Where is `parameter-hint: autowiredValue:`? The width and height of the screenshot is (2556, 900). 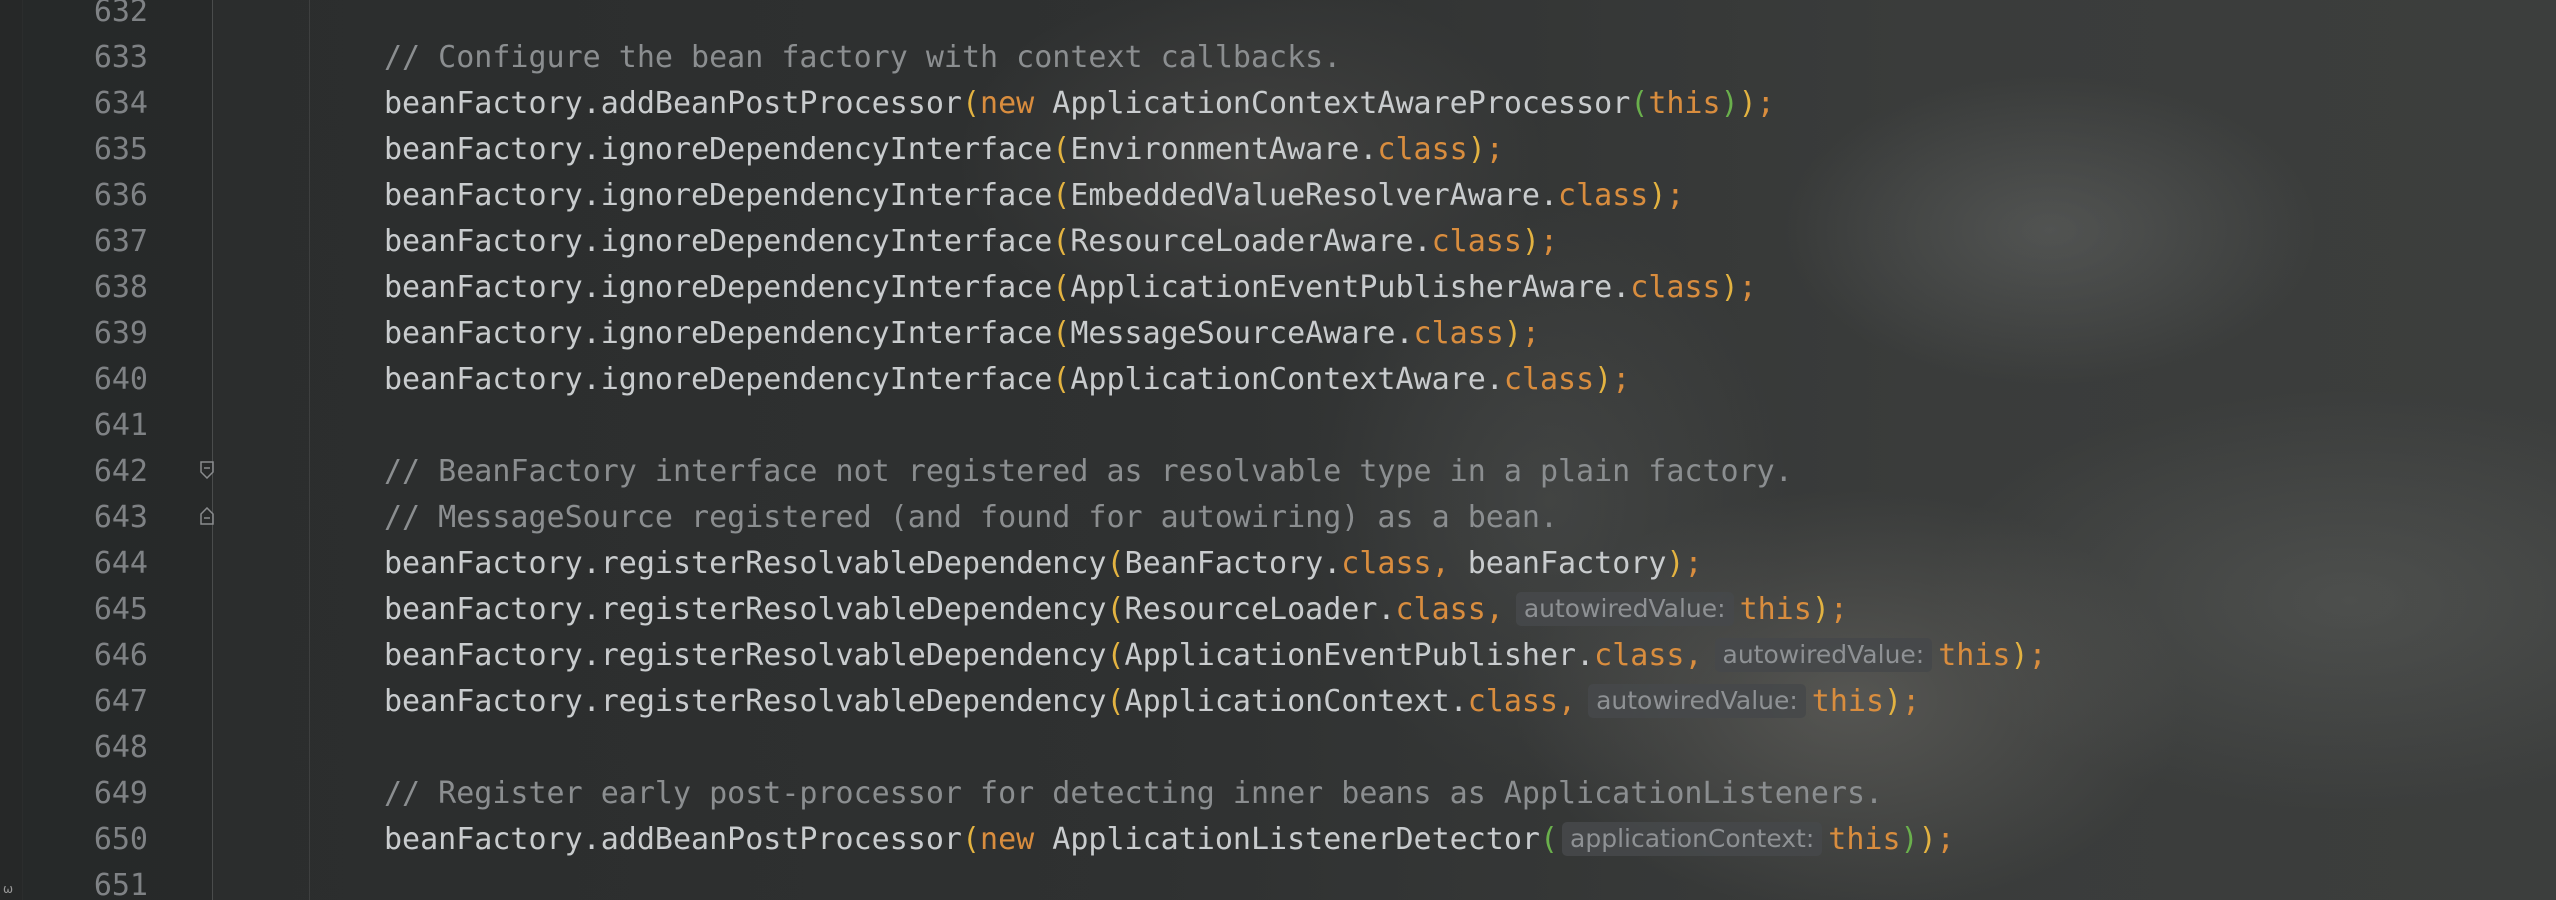
parameter-hint: autowiredValue: is located at coordinates (1697, 701).